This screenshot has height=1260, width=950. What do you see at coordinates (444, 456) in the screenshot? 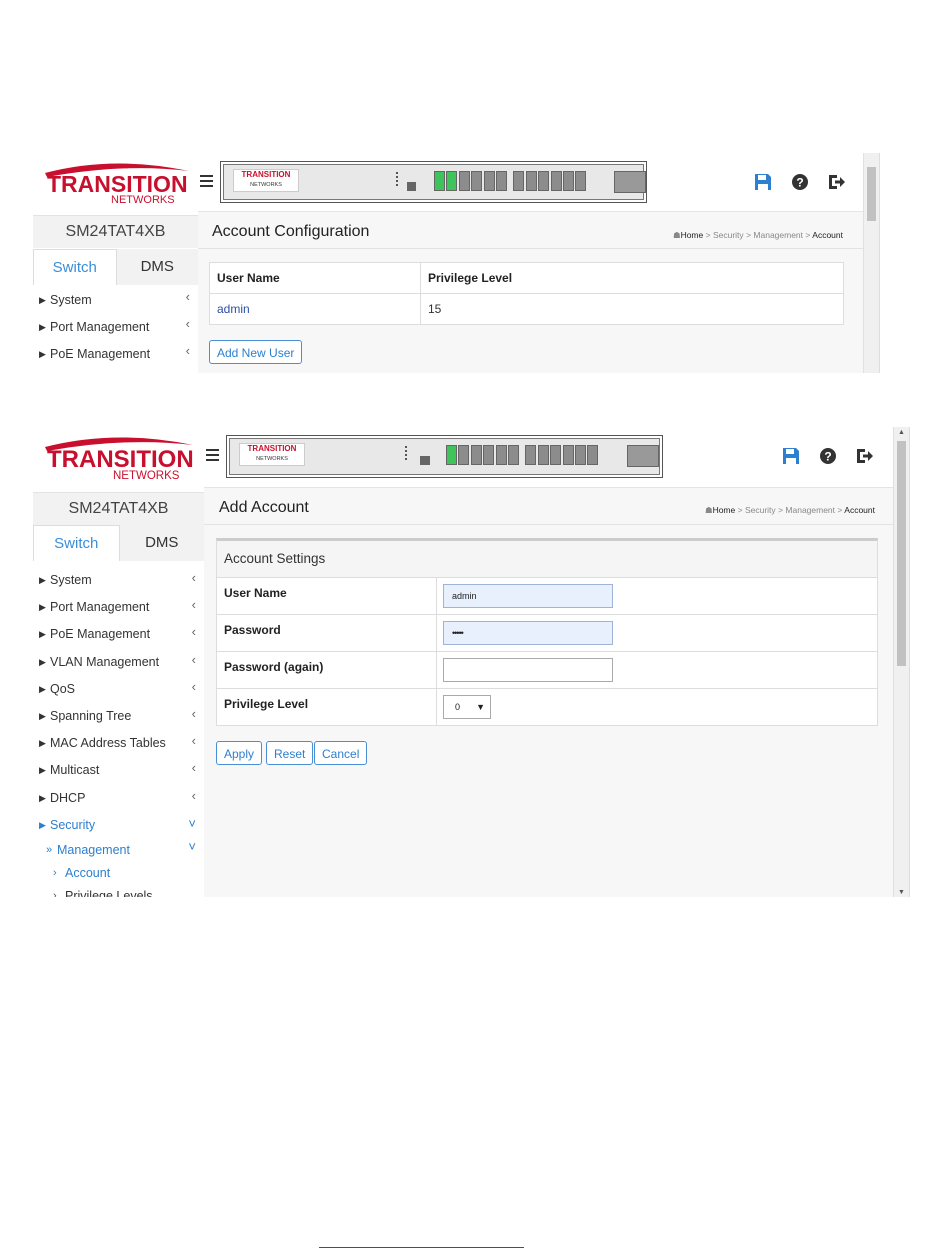
I see `switch-front-panel: TRANSITION NETWORKS` at bounding box center [444, 456].